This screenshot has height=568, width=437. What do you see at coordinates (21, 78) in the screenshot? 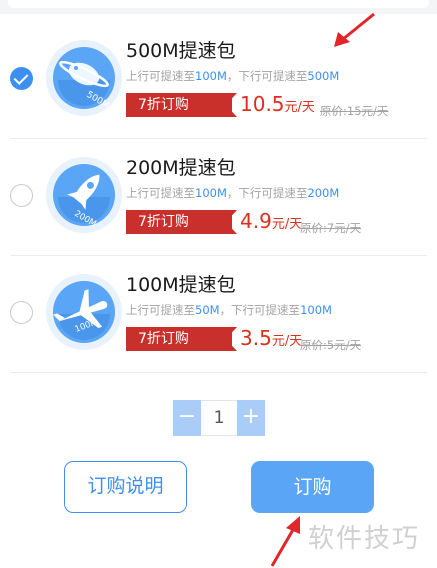
I see `radio-selected` at bounding box center [21, 78].